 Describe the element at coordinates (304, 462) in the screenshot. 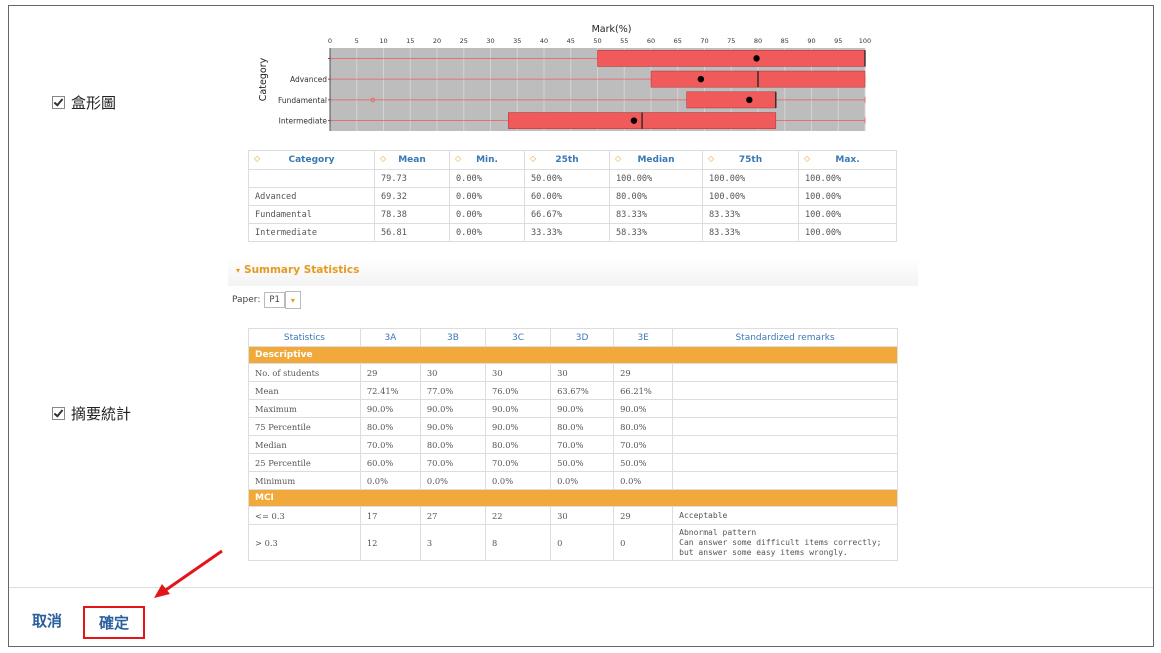

I see `table-cell: 25 Percentile` at that location.